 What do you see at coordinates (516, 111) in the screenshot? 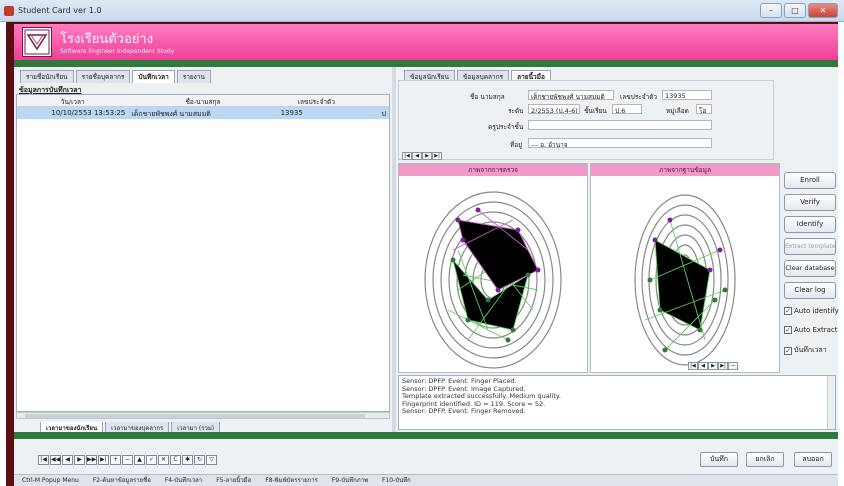
I see `level-label: ระดับ` at bounding box center [516, 111].